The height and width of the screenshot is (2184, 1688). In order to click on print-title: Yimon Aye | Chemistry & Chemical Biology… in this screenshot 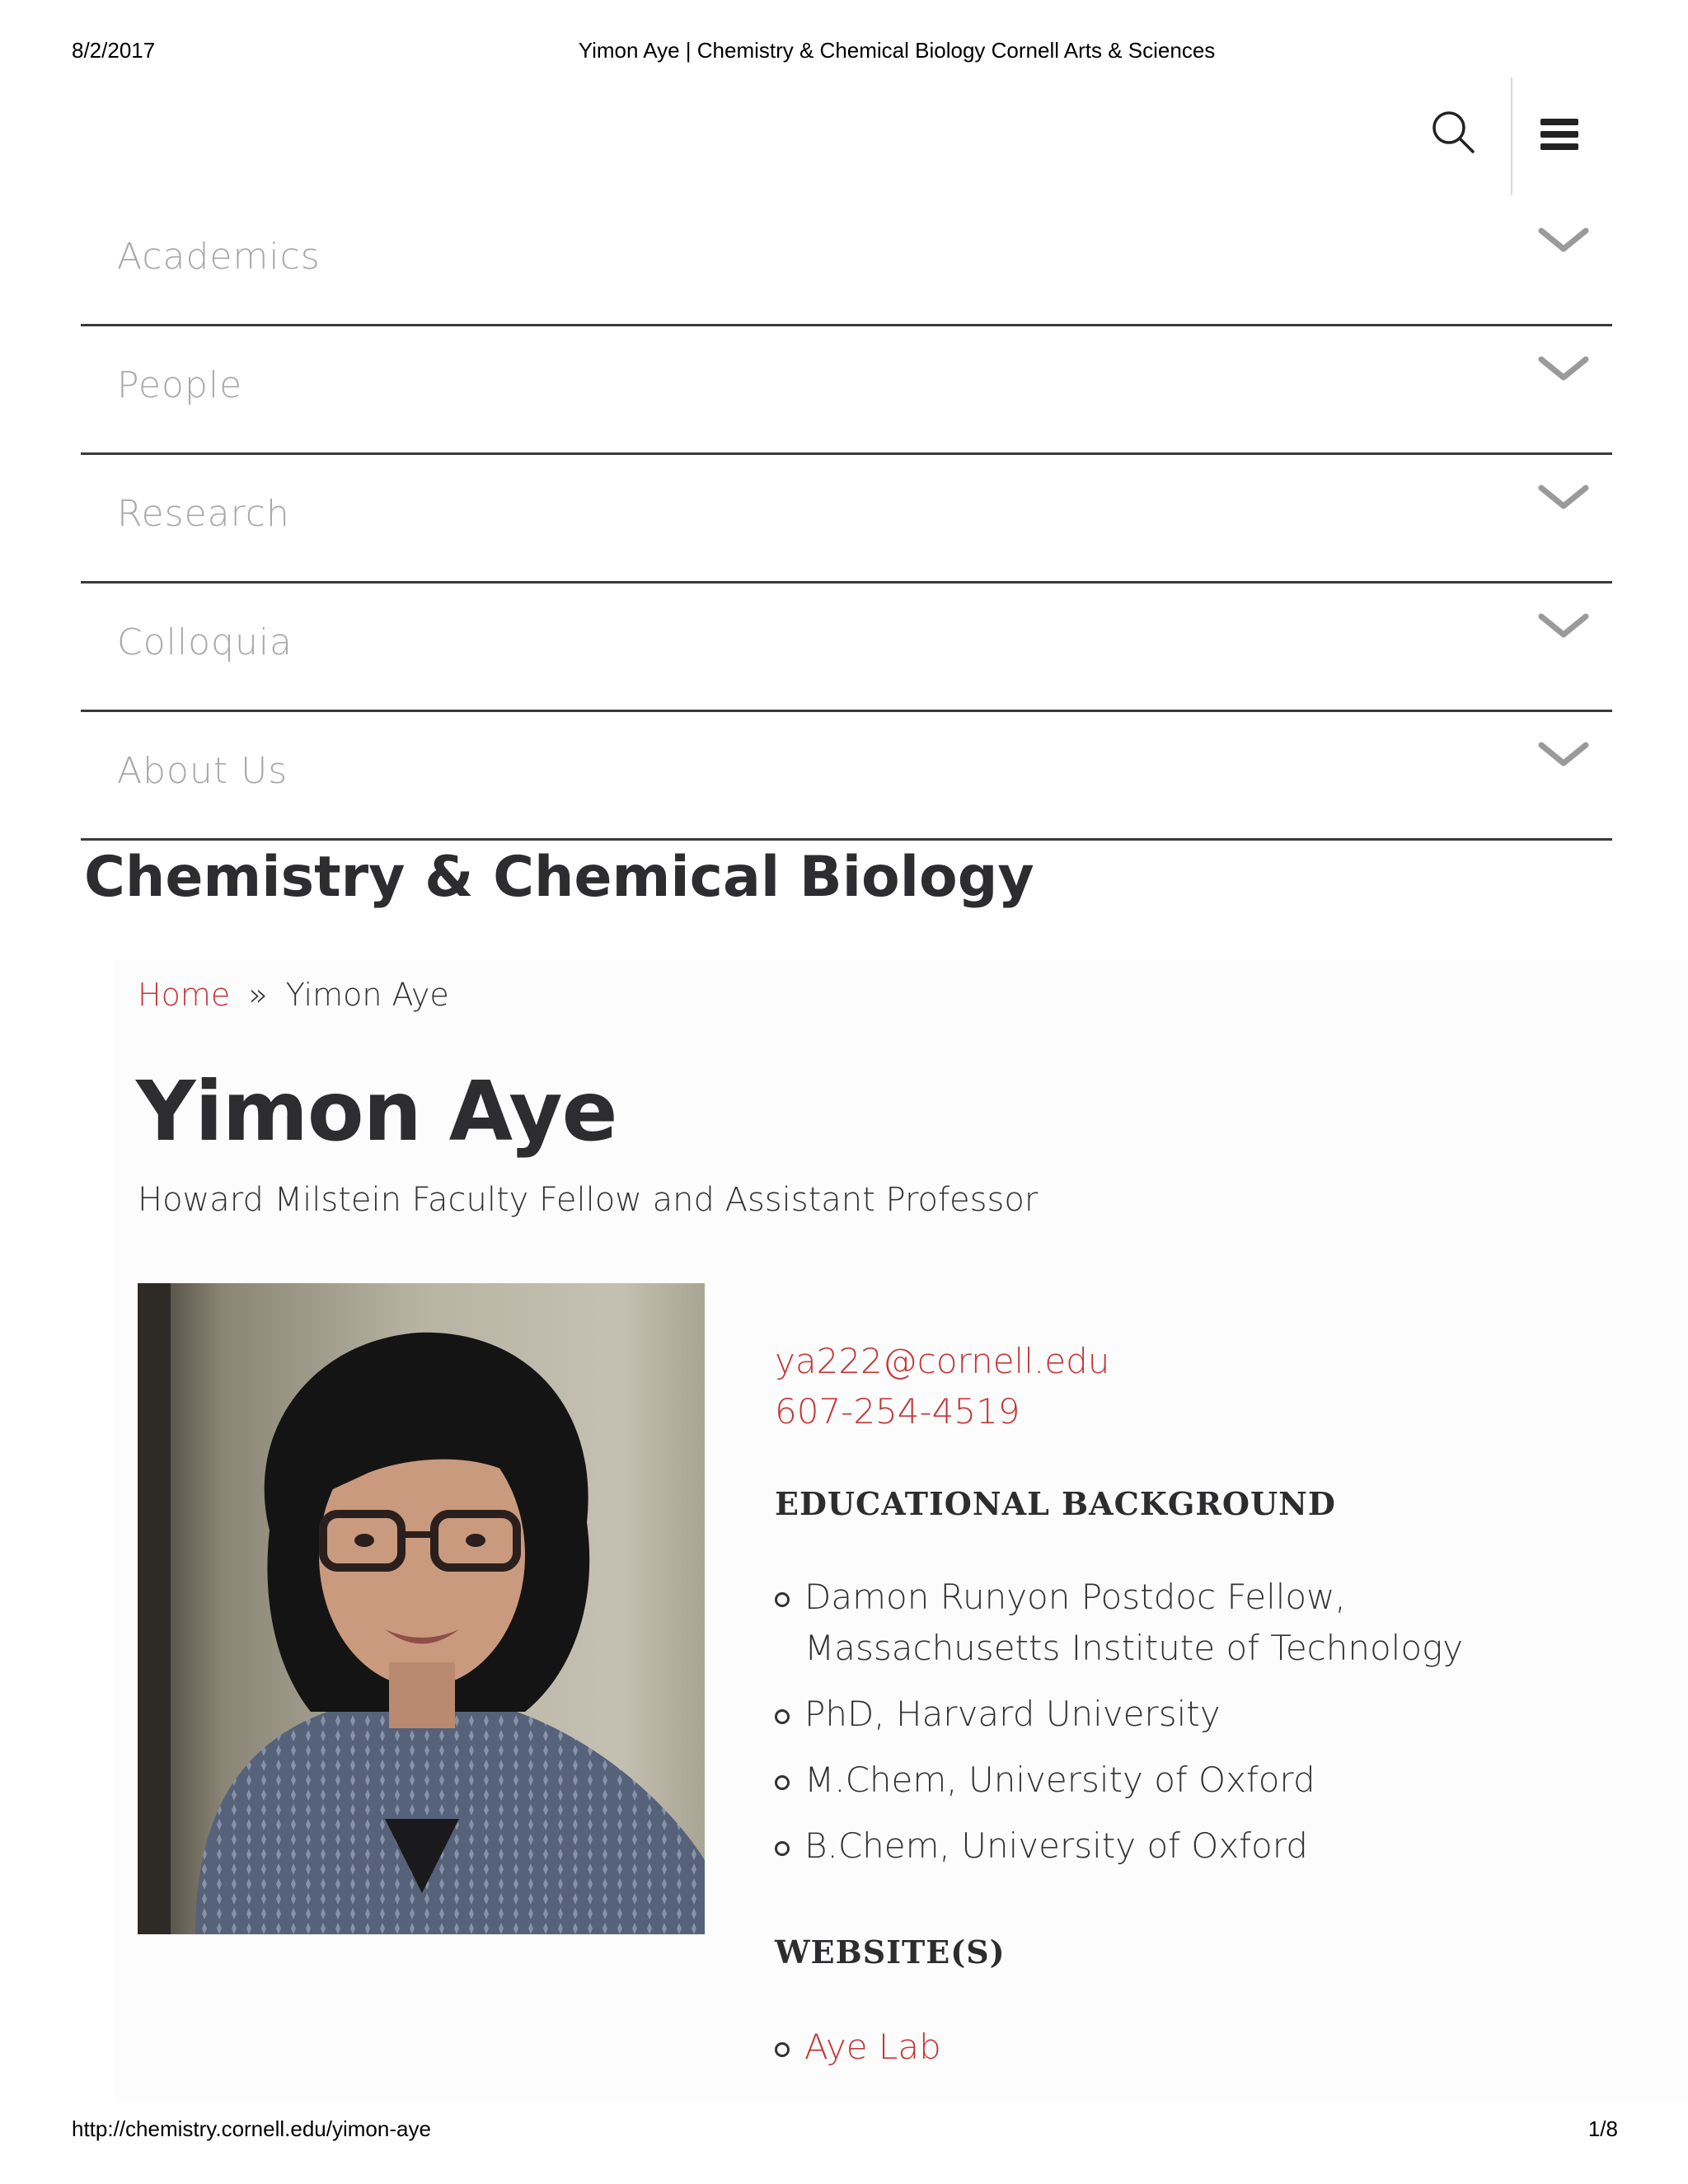, I will do `click(897, 50)`.